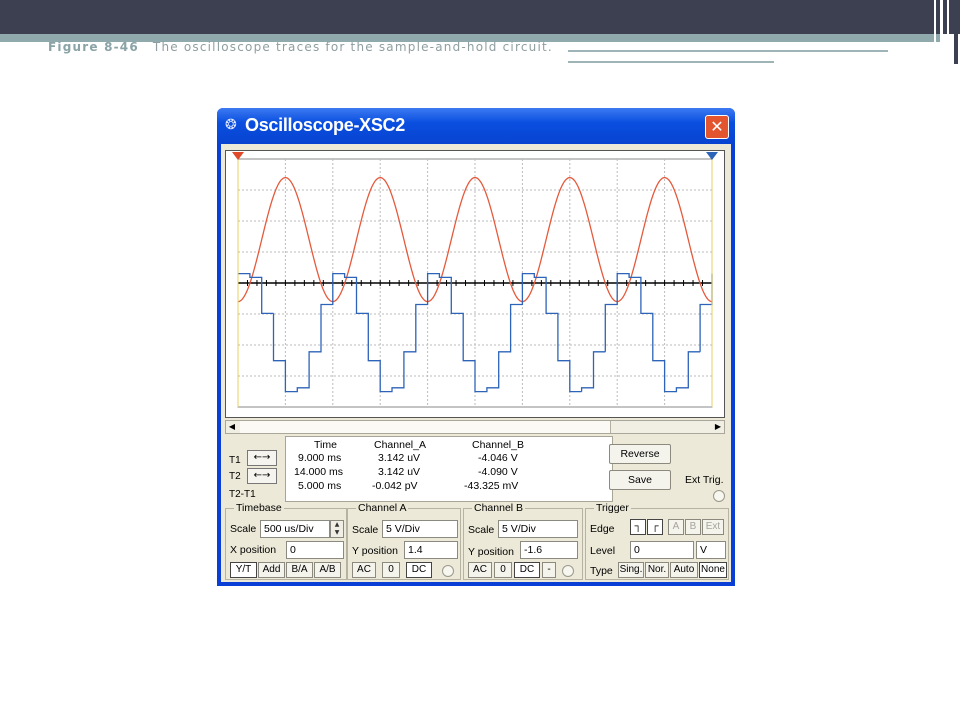 This screenshot has height=720, width=960. Describe the element at coordinates (481, 530) in the screenshot. I see `channel-b-scale-label: Scale` at that location.